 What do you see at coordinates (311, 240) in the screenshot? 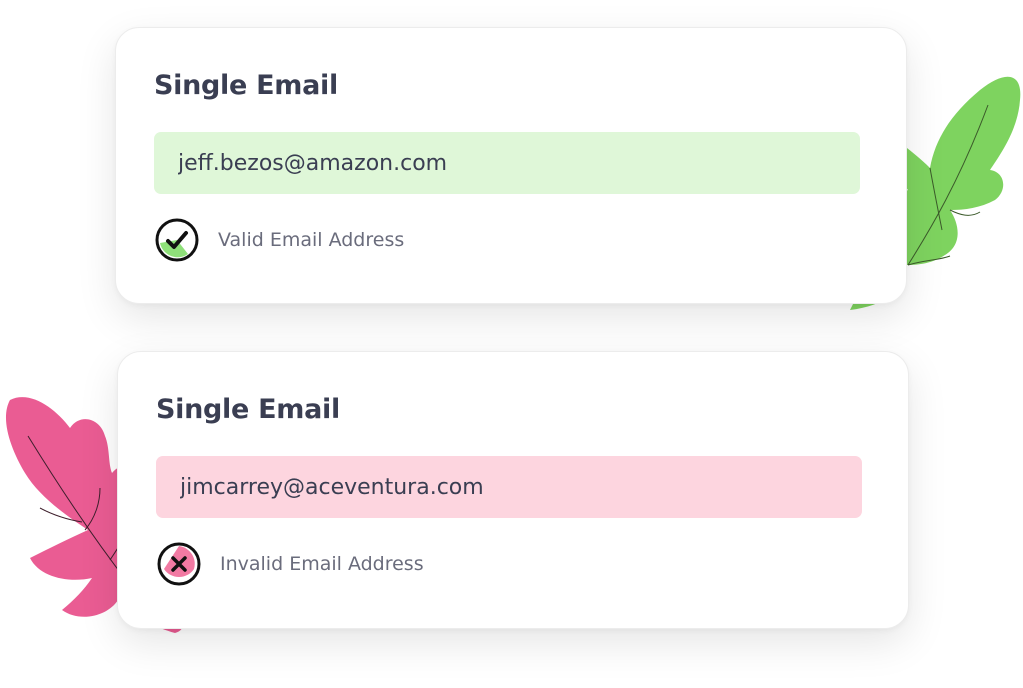
I see `status-label: Valid Email Address` at bounding box center [311, 240].